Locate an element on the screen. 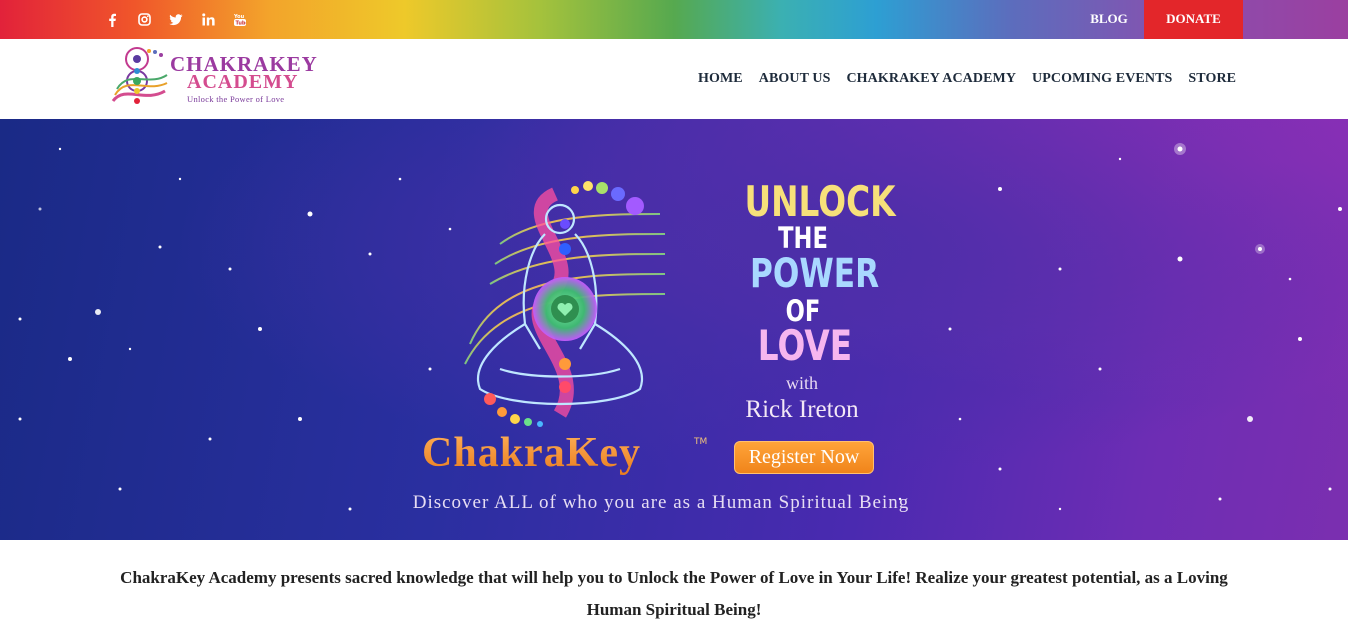 The width and height of the screenshot is (1348, 639). logo-tagline: Unlock the Power of Love is located at coordinates (236, 99).